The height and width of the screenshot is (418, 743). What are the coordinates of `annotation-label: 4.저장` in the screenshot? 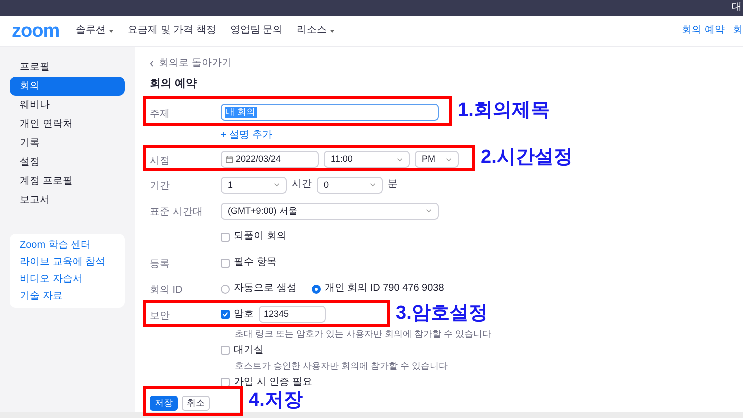 It's located at (276, 400).